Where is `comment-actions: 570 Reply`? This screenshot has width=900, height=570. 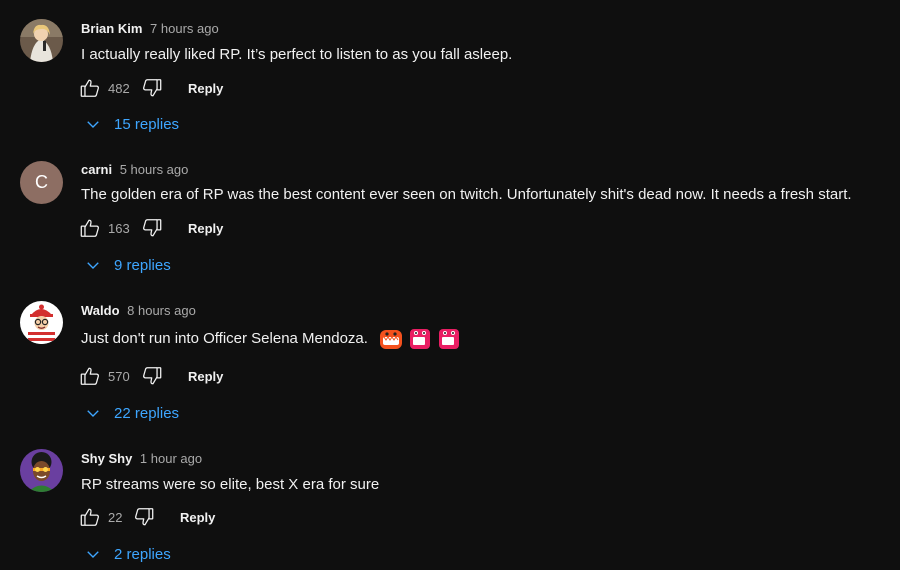
comment-actions: 570 Reply is located at coordinates (150, 376).